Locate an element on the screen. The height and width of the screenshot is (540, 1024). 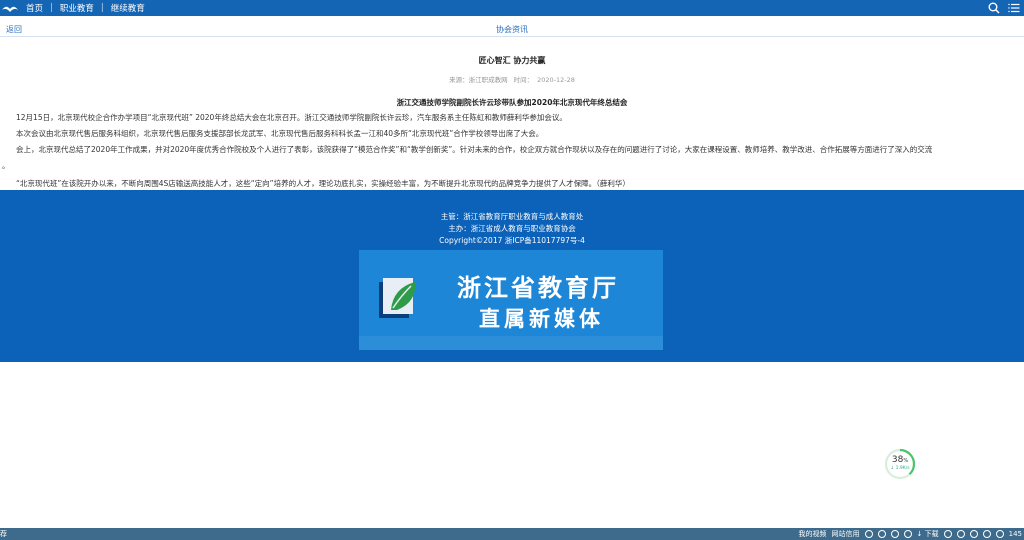
zoom-level: 145 is located at coordinates (1015, 534).